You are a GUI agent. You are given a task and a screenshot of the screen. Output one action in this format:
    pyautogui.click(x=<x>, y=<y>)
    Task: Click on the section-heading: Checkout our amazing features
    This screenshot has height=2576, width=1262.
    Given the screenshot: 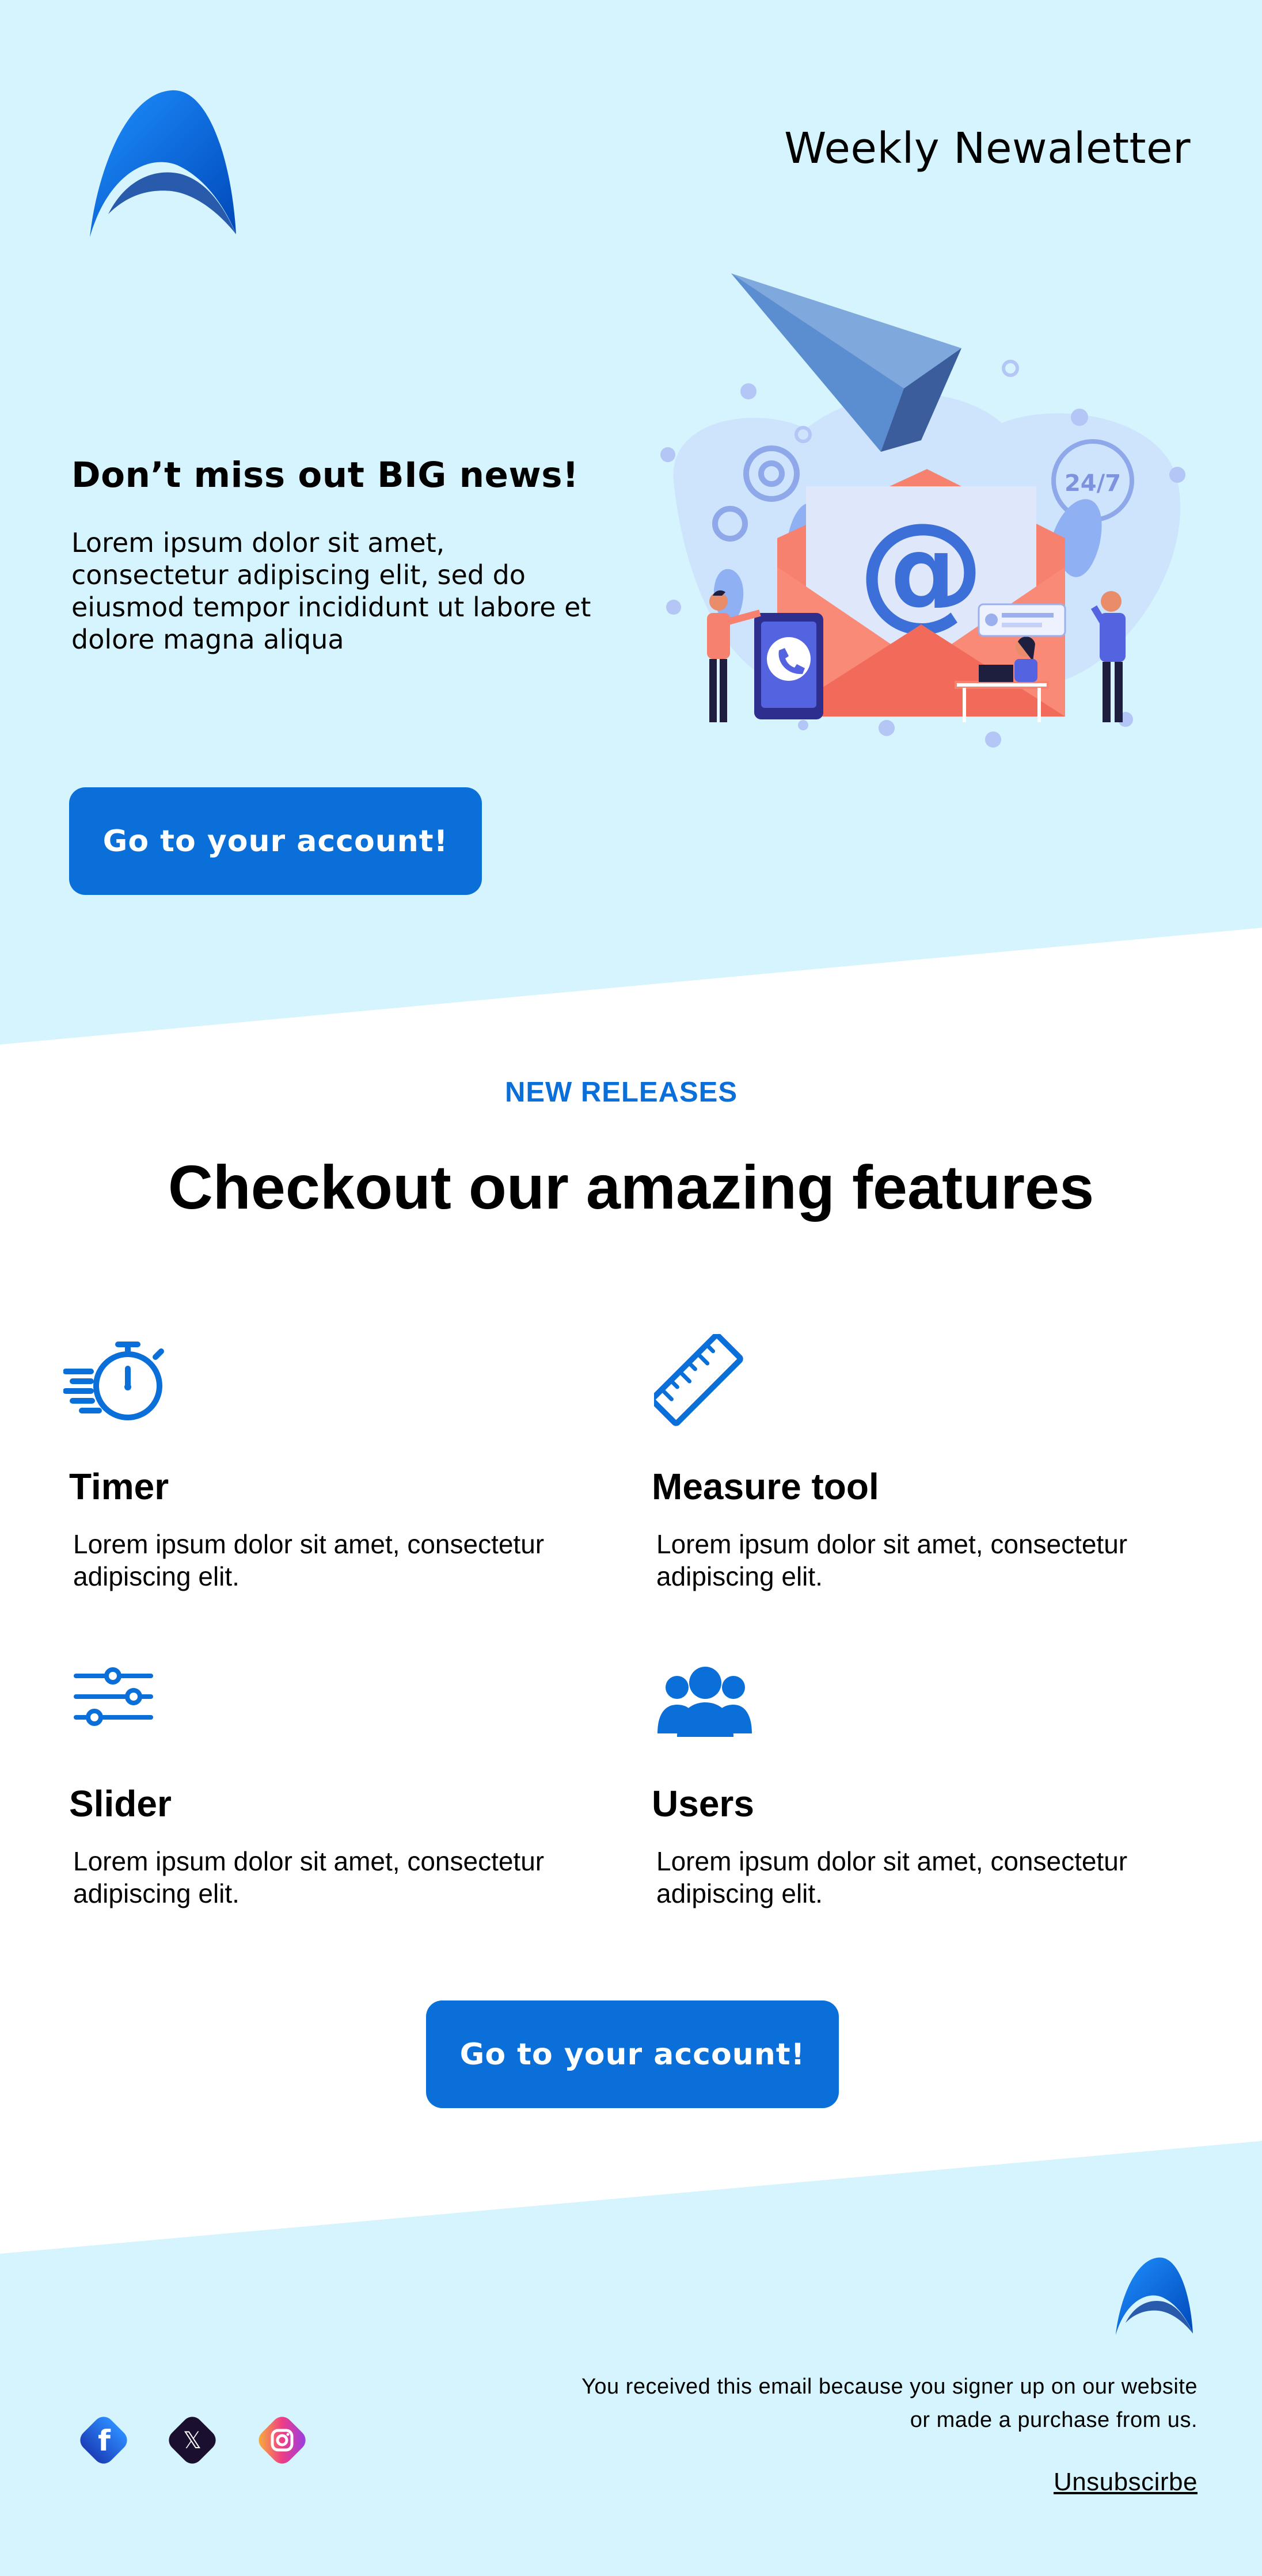 What is the action you would take?
    pyautogui.click(x=631, y=1187)
    